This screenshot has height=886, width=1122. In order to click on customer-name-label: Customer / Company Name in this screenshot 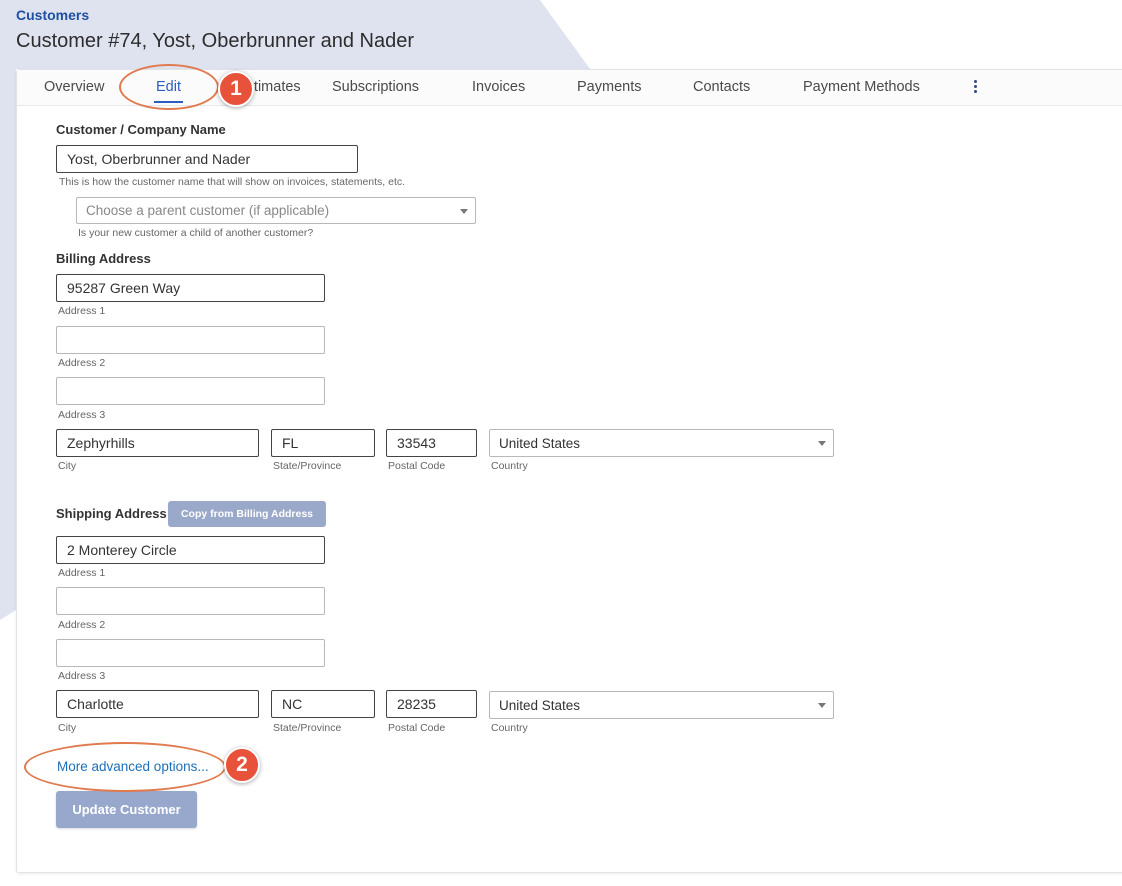, I will do `click(141, 129)`.